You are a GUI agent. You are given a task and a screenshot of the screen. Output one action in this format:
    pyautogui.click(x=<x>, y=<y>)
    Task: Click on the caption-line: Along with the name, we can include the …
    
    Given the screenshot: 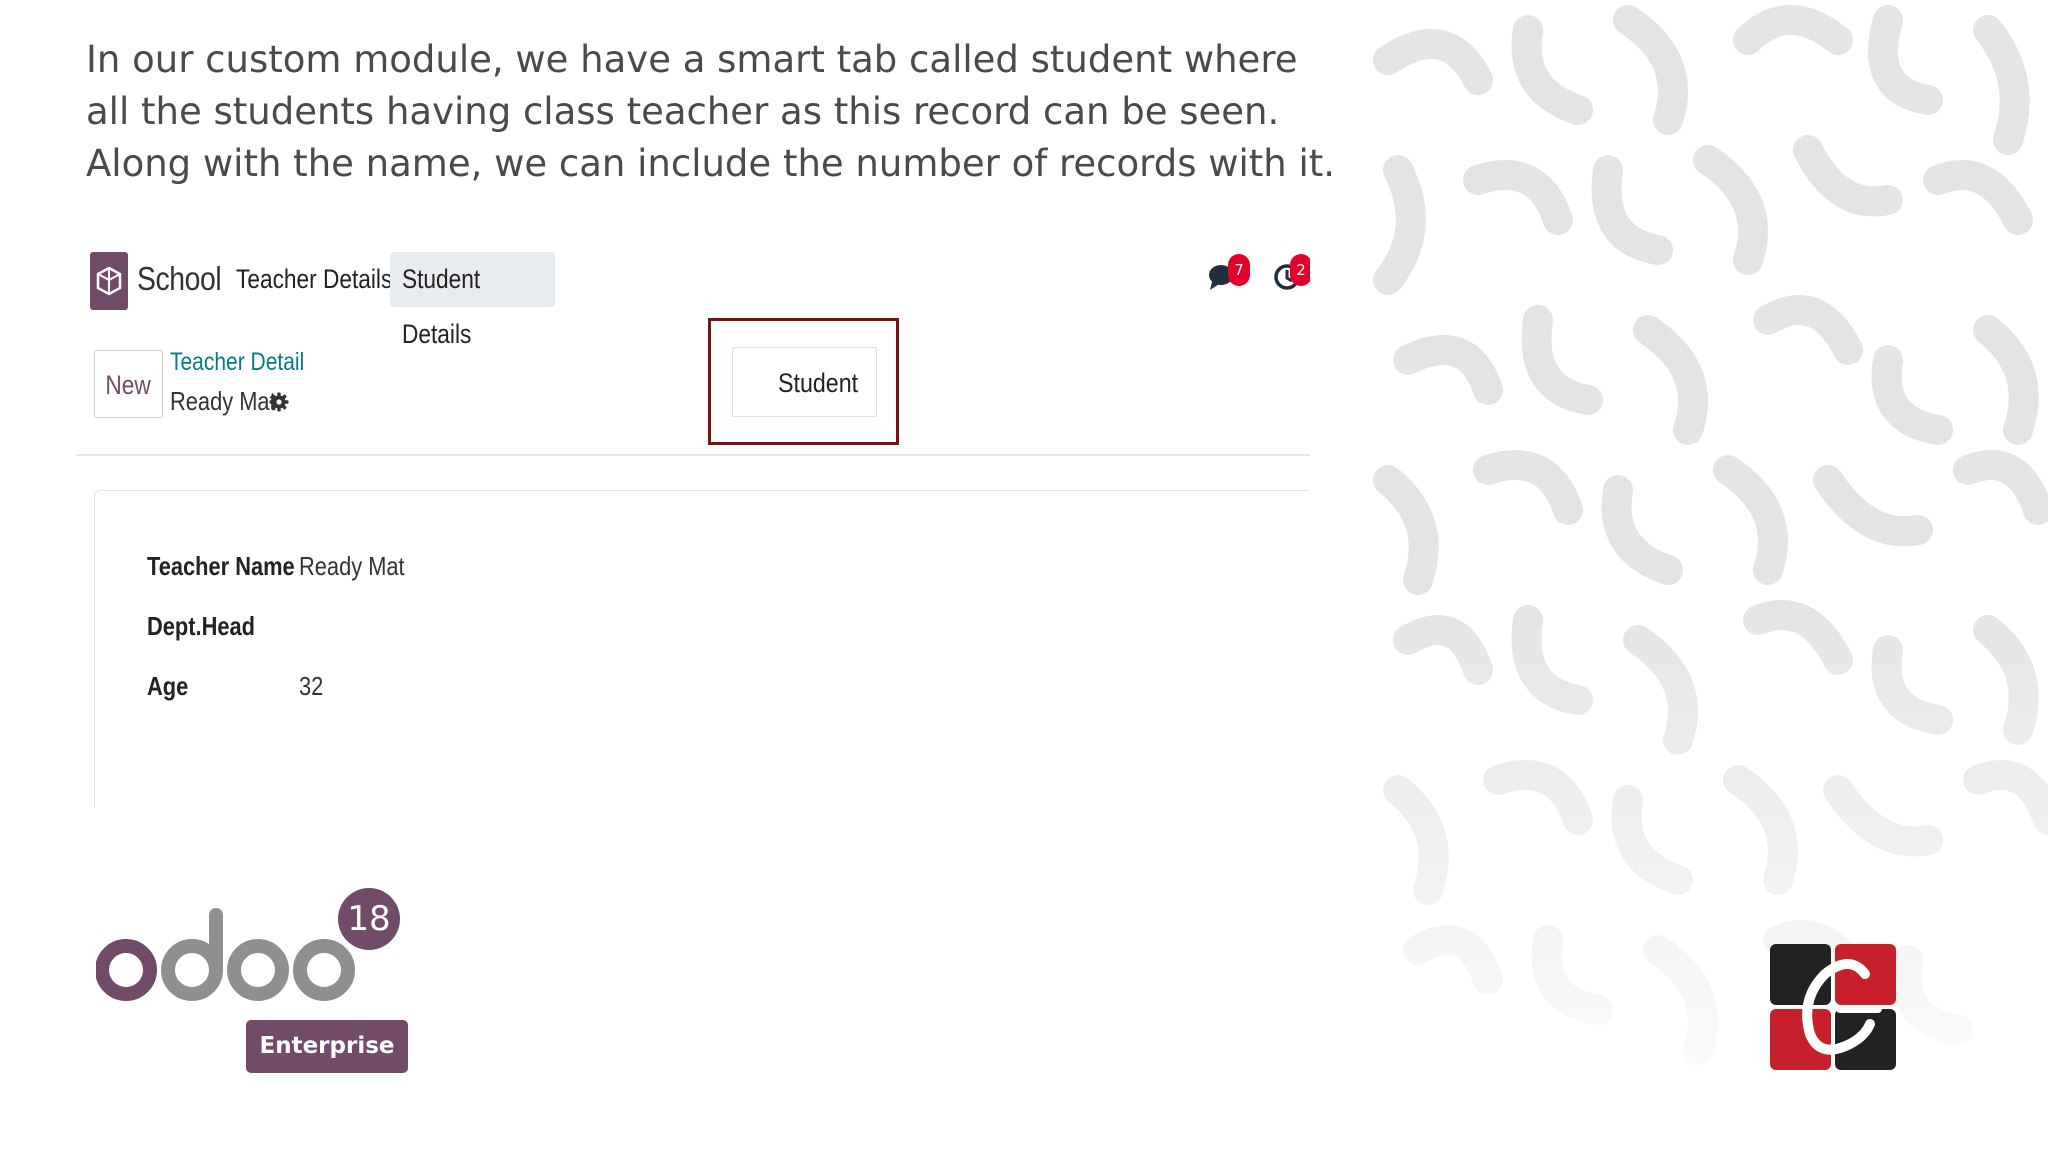 What is the action you would take?
    pyautogui.click(x=711, y=163)
    